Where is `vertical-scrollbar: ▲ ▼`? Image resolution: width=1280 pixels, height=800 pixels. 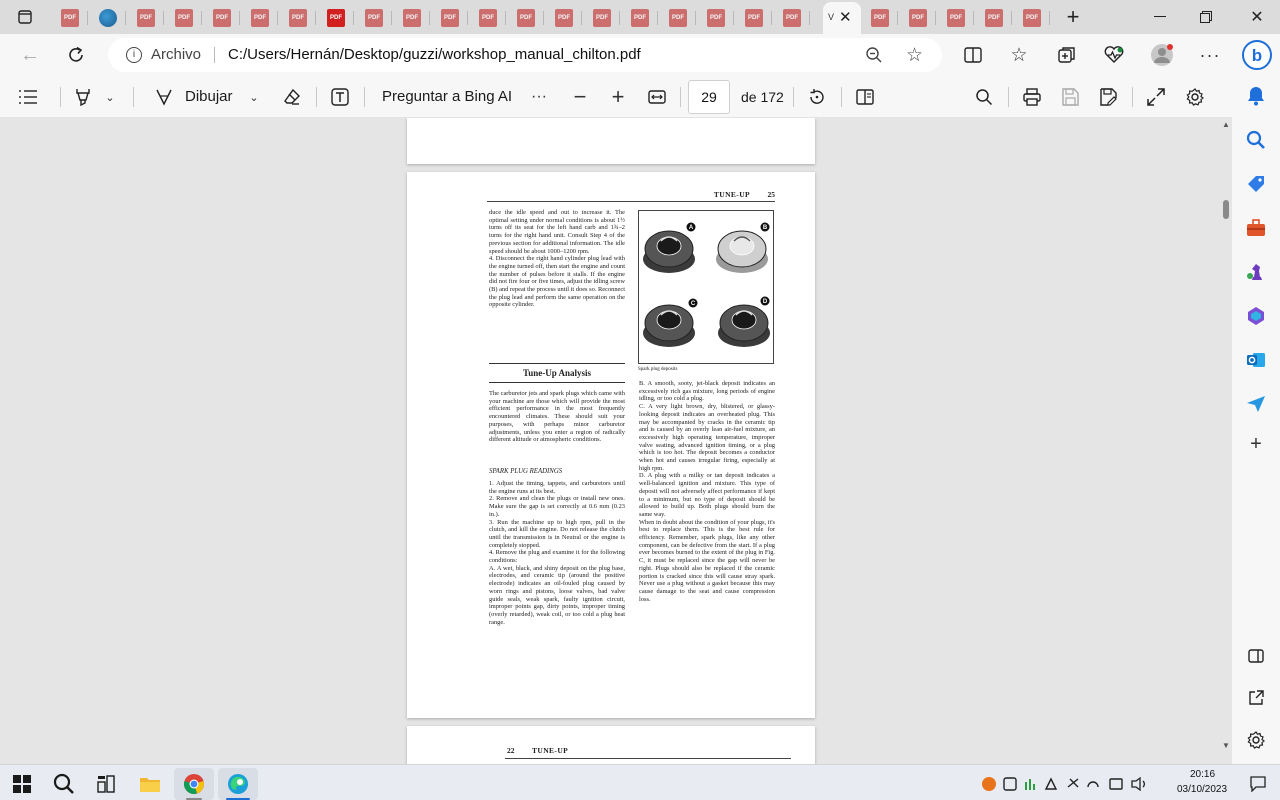
vertical-scrollbar: ▲ ▼ is located at coordinates (1226, 441).